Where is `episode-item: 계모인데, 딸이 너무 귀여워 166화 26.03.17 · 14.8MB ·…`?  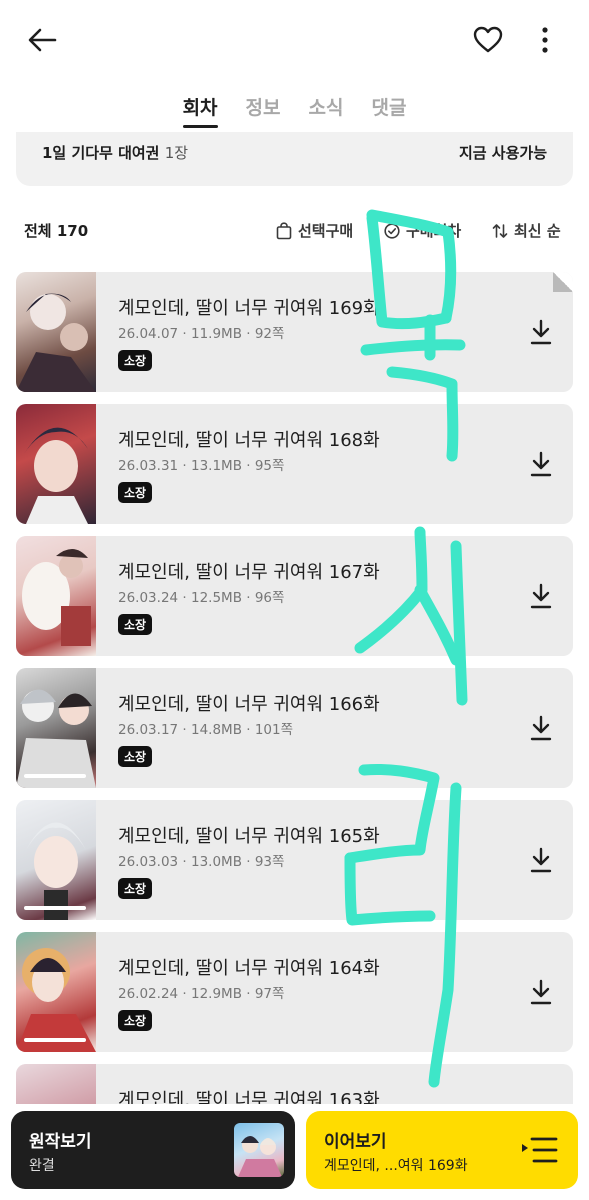
episode-item: 계모인데, 딸이 너무 귀여워 166화 26.03.17 · 14.8MB ·… is located at coordinates (294, 728).